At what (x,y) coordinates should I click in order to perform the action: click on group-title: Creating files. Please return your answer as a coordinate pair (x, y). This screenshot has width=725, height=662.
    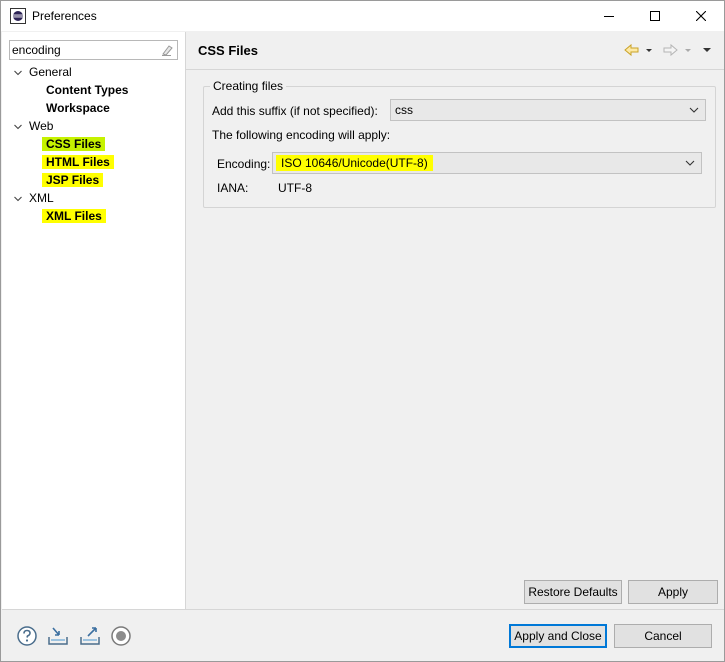
    Looking at the image, I should click on (248, 86).